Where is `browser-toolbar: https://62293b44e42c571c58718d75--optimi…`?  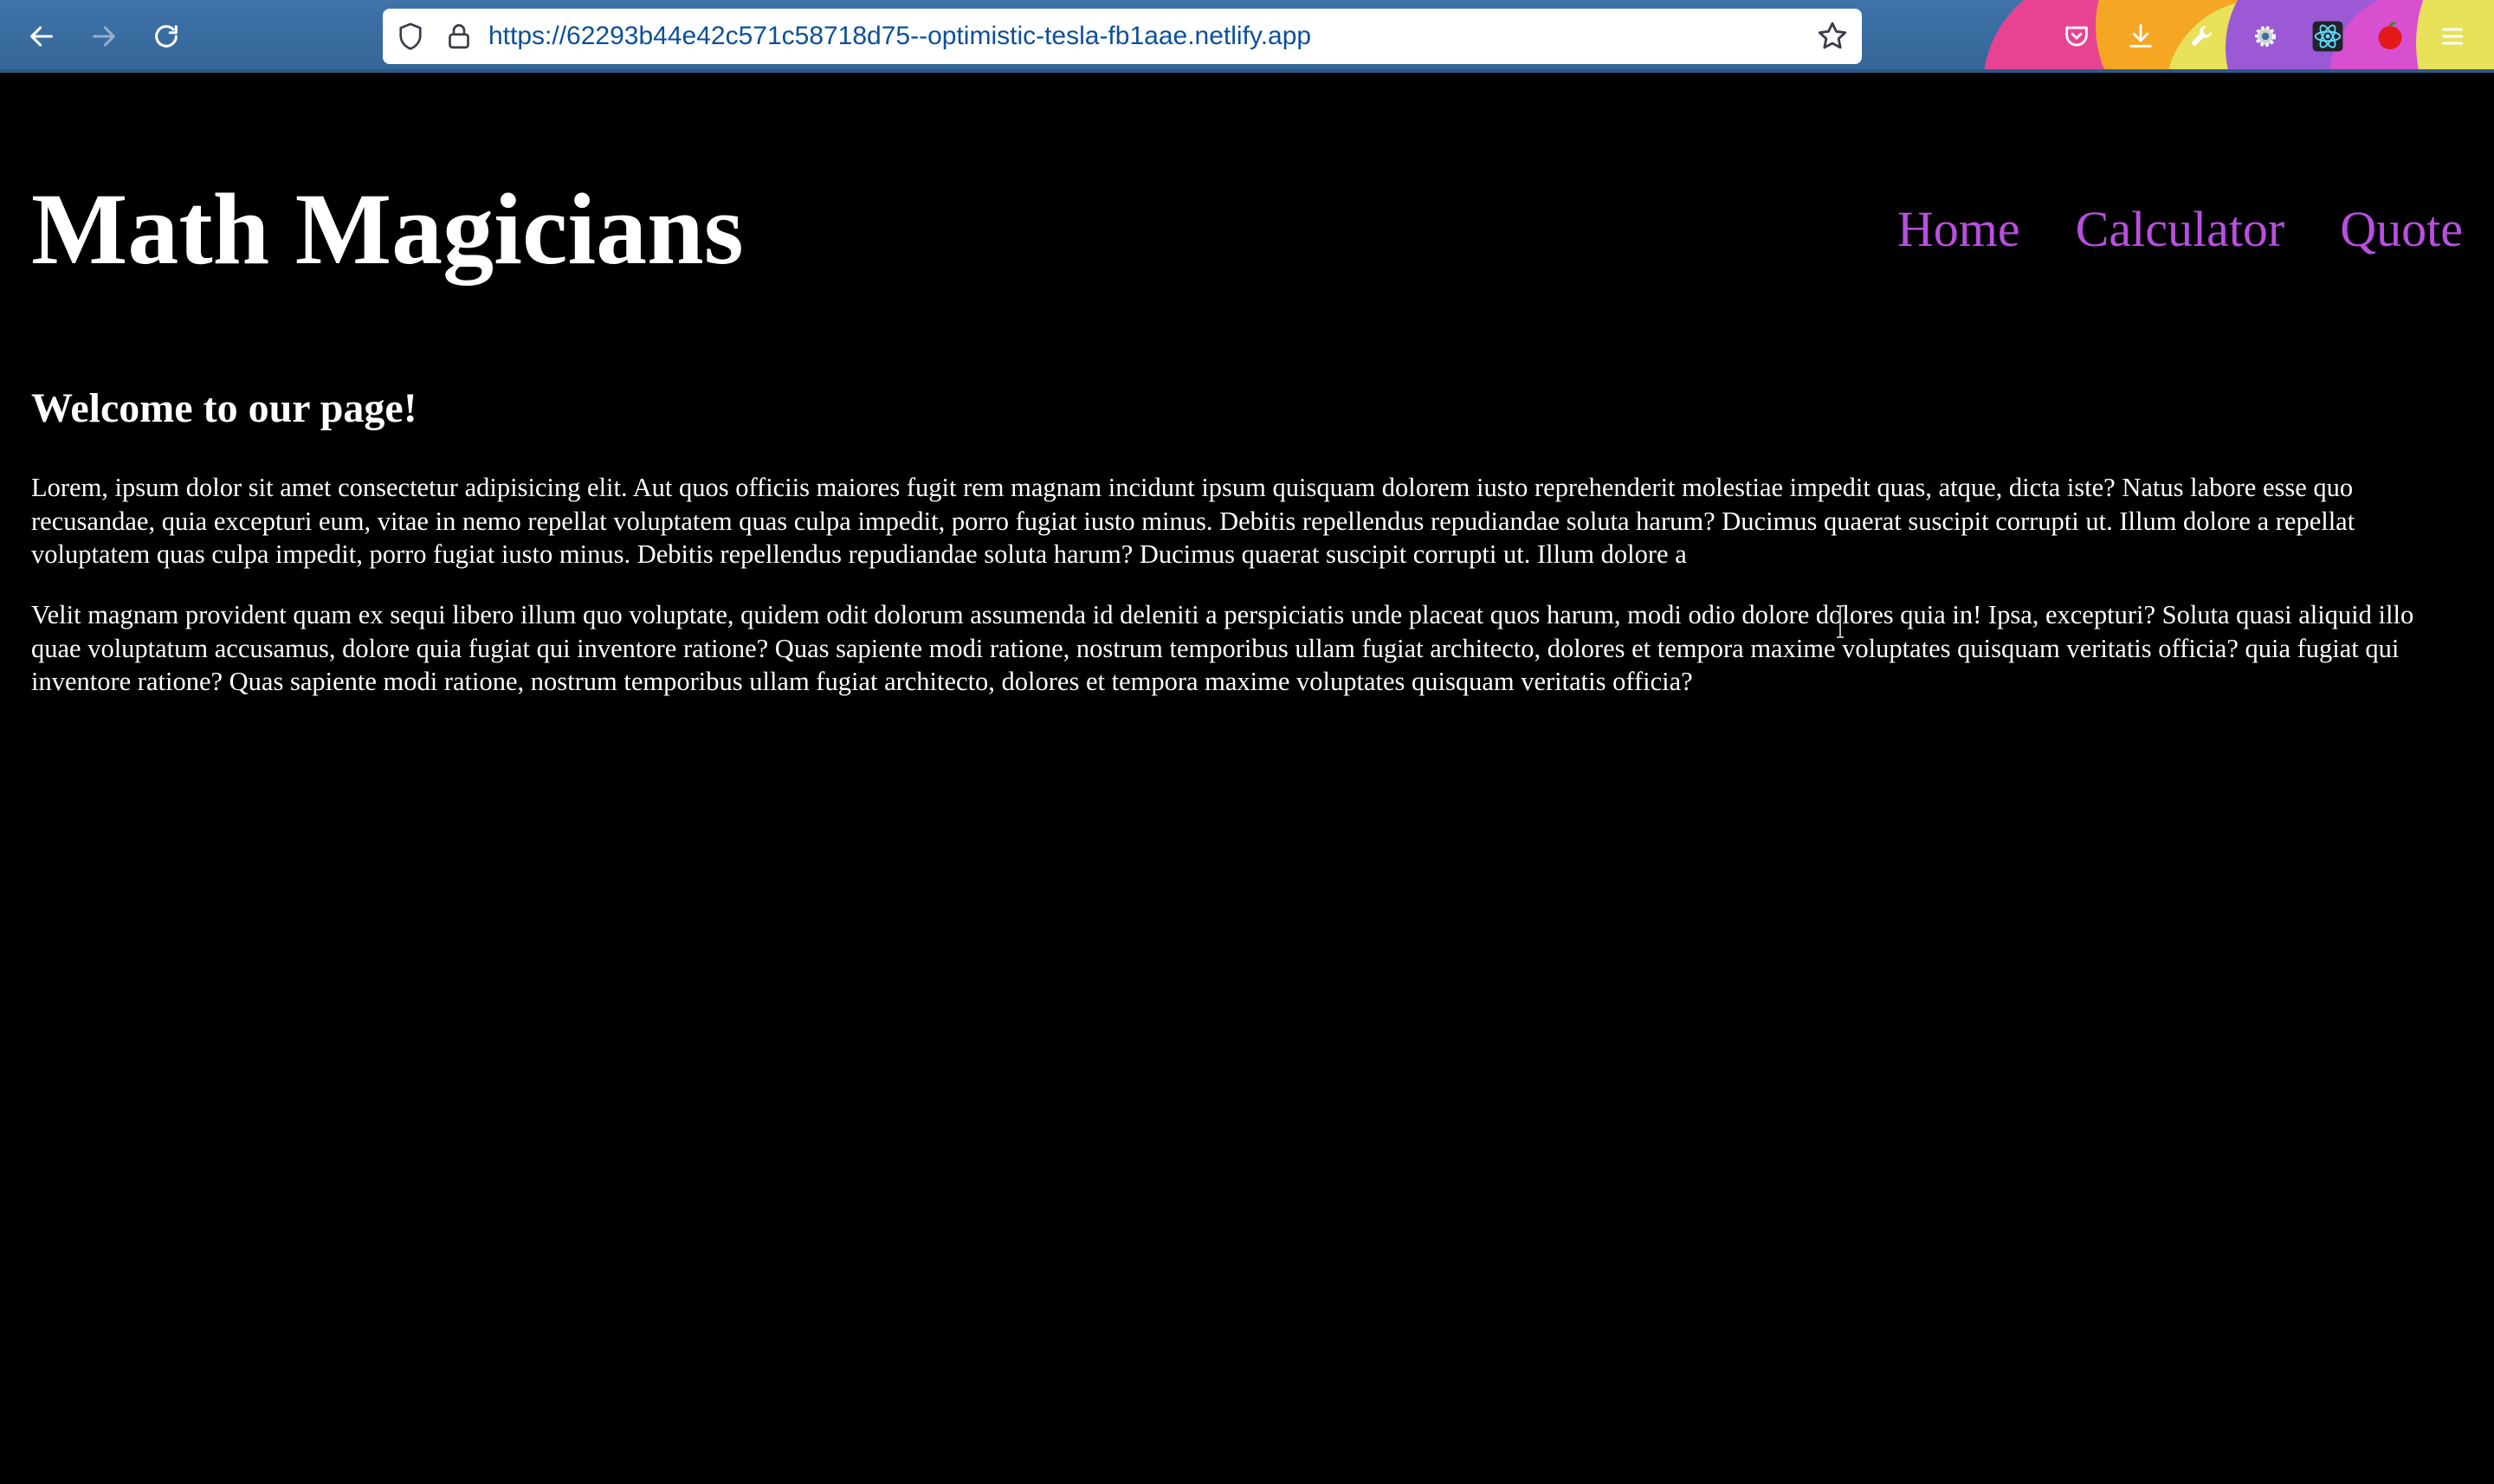 browser-toolbar: https://62293b44e42c571c58718d75--optimi… is located at coordinates (1247, 36).